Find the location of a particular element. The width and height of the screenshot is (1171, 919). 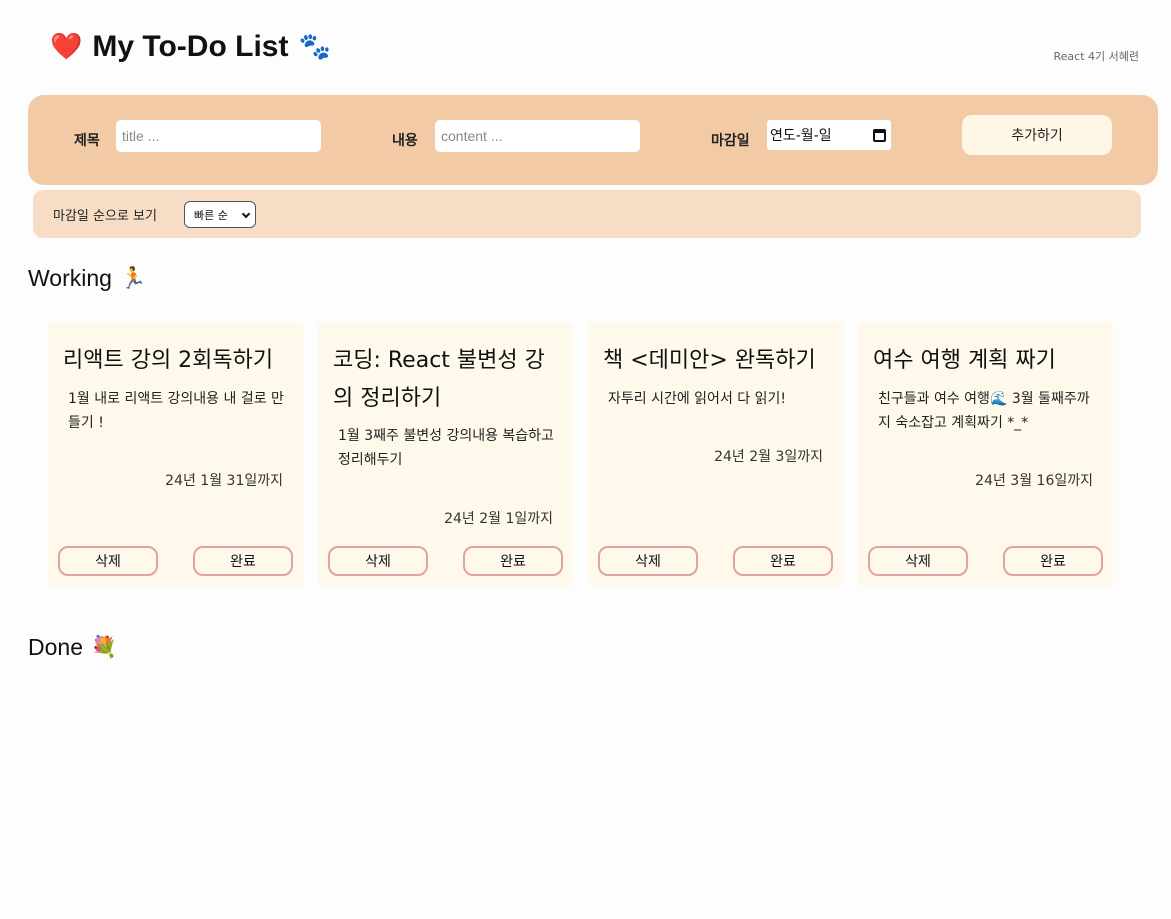

card-content: 친구들과 여수 여행🌊 3월 둘째주까지 숙소잡고 계획짜기 *_* is located at coordinates (984, 411).